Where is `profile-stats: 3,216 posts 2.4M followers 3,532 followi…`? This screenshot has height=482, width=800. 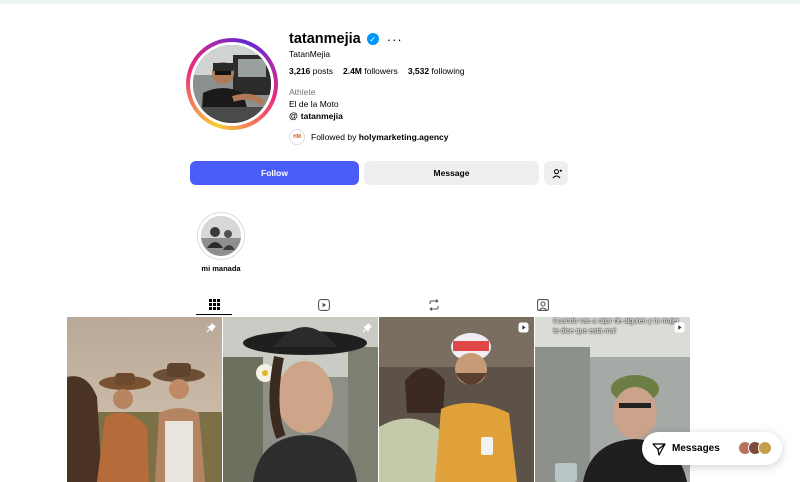
profile-stats: 3,216 posts 2.4M followers 3,532 followi… is located at coordinates (377, 71).